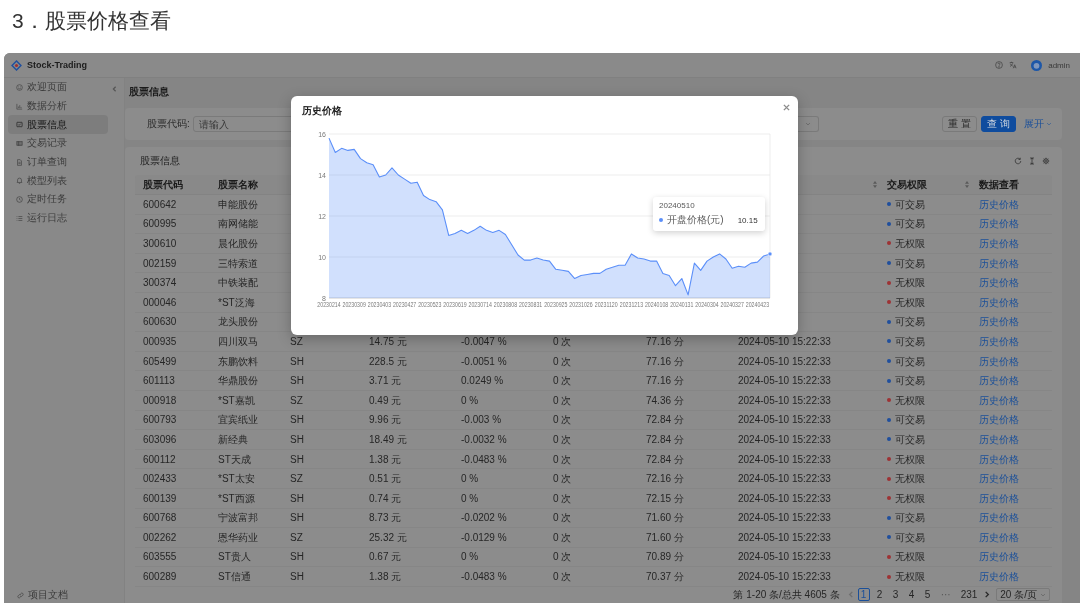 The image size is (1080, 603). Describe the element at coordinates (1013, 65) in the screenshot. I see `translate-icon` at that location.